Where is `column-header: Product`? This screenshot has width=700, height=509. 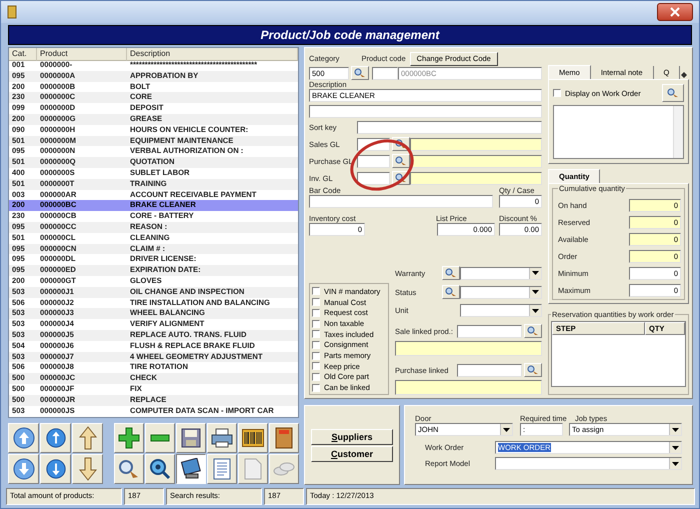
column-header: Product is located at coordinates (82, 54).